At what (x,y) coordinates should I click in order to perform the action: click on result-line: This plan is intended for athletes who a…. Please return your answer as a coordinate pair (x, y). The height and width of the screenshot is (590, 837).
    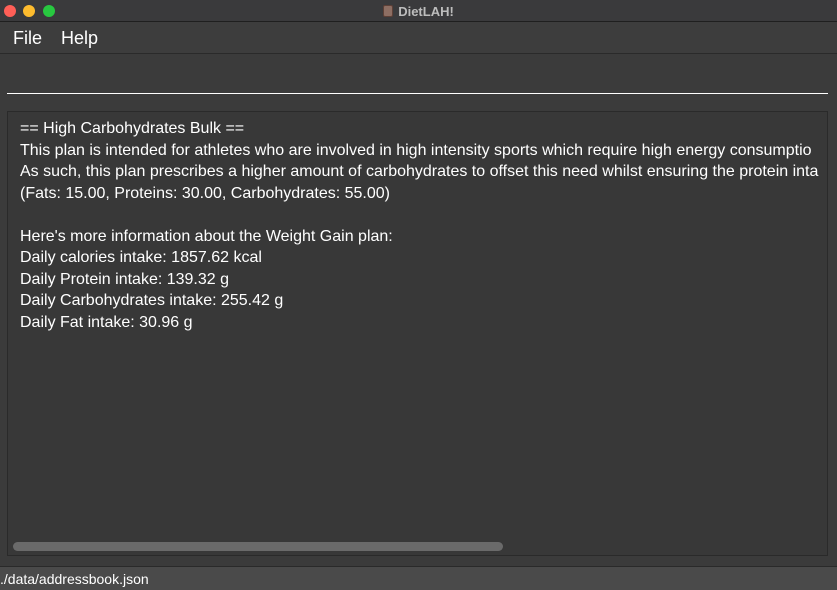
    Looking at the image, I should click on (416, 150).